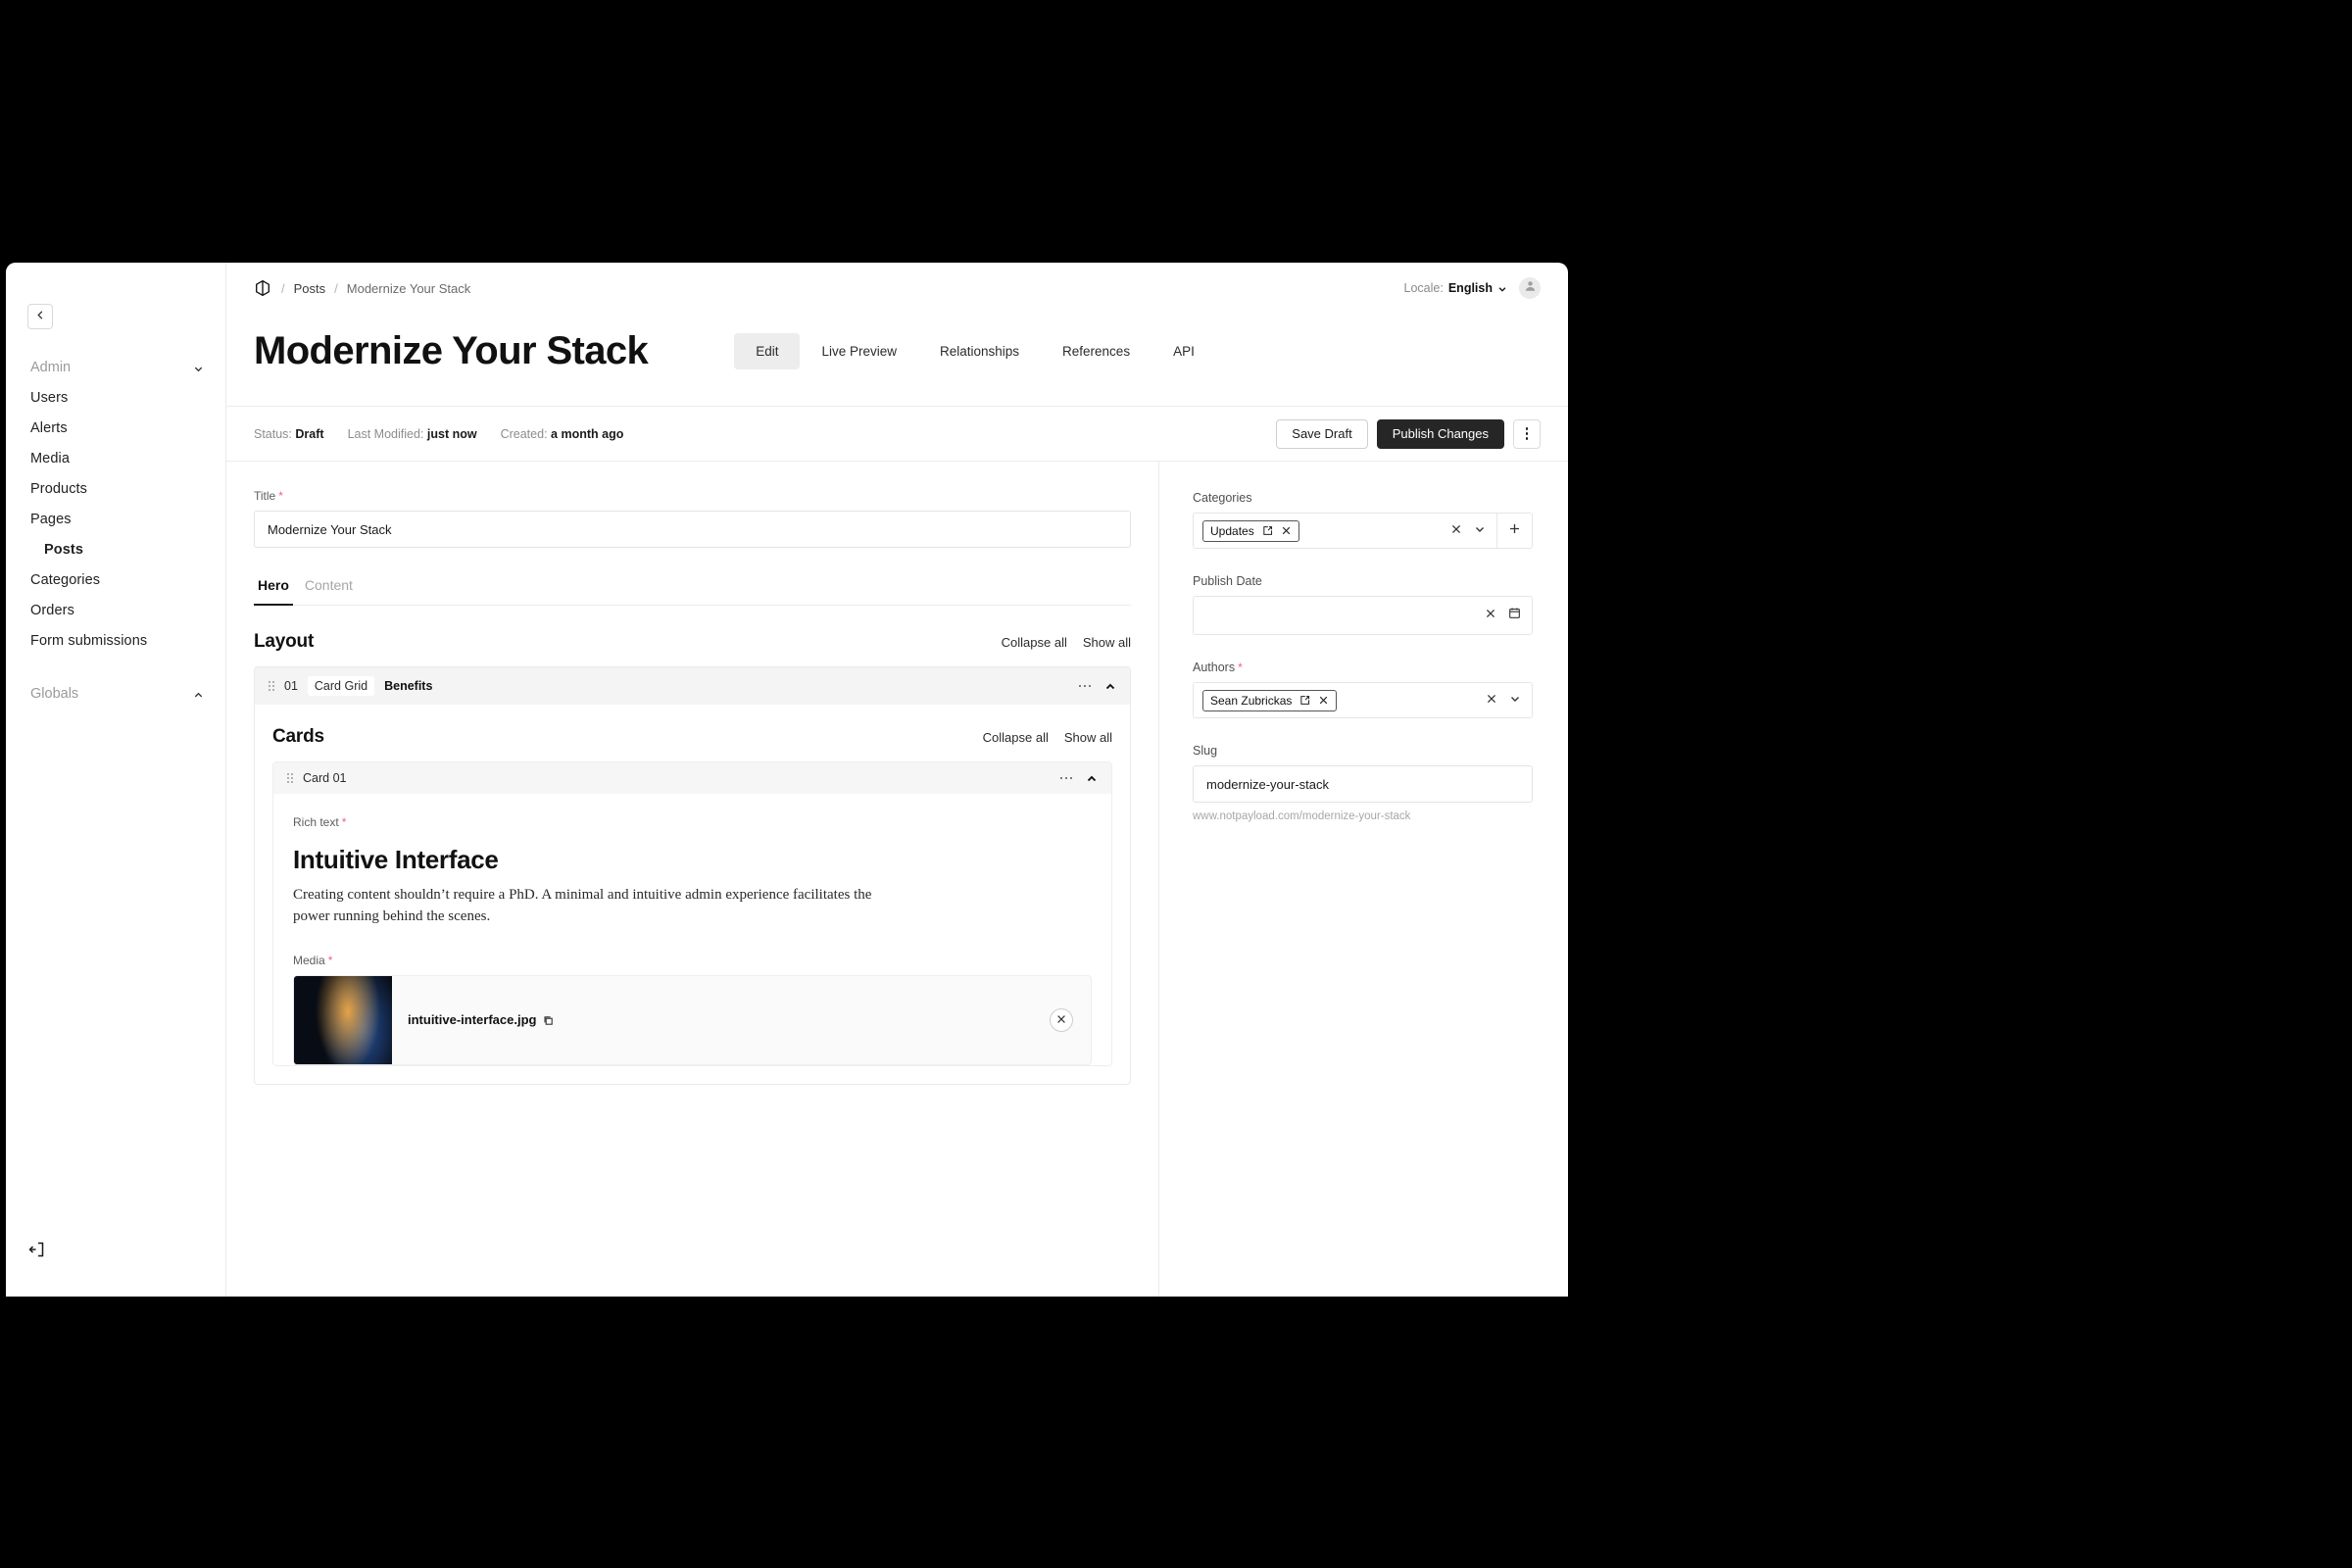  I want to click on block-type-pill: Card Grid, so click(341, 686).